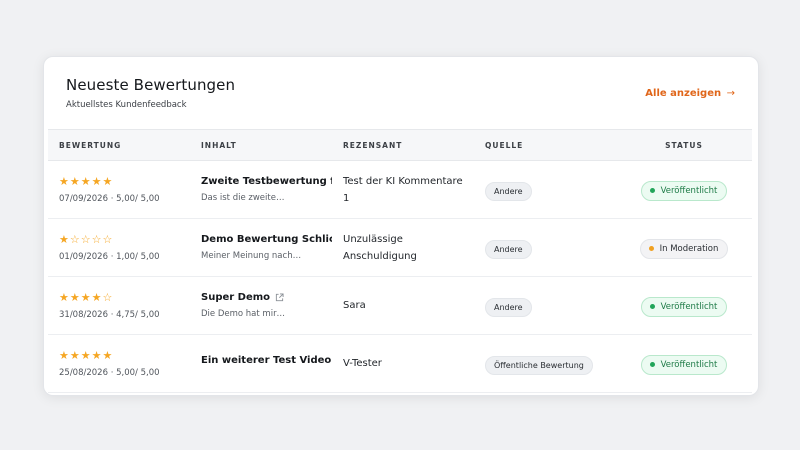 This screenshot has width=800, height=450. I want to click on content-cell: Ein weiterer Test Video, so click(261, 364).